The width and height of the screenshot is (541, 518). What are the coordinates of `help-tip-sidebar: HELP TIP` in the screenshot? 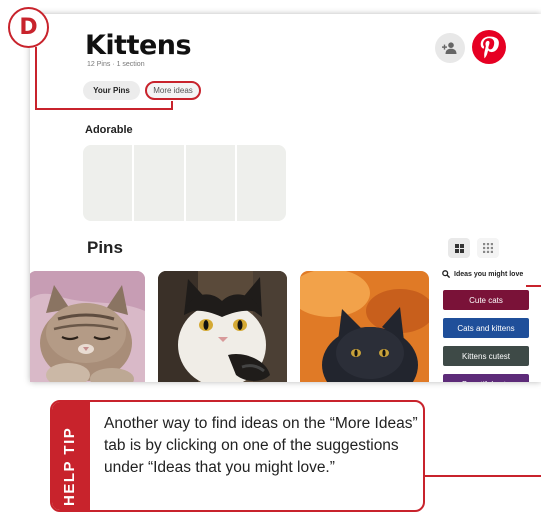 It's located at (71, 456).